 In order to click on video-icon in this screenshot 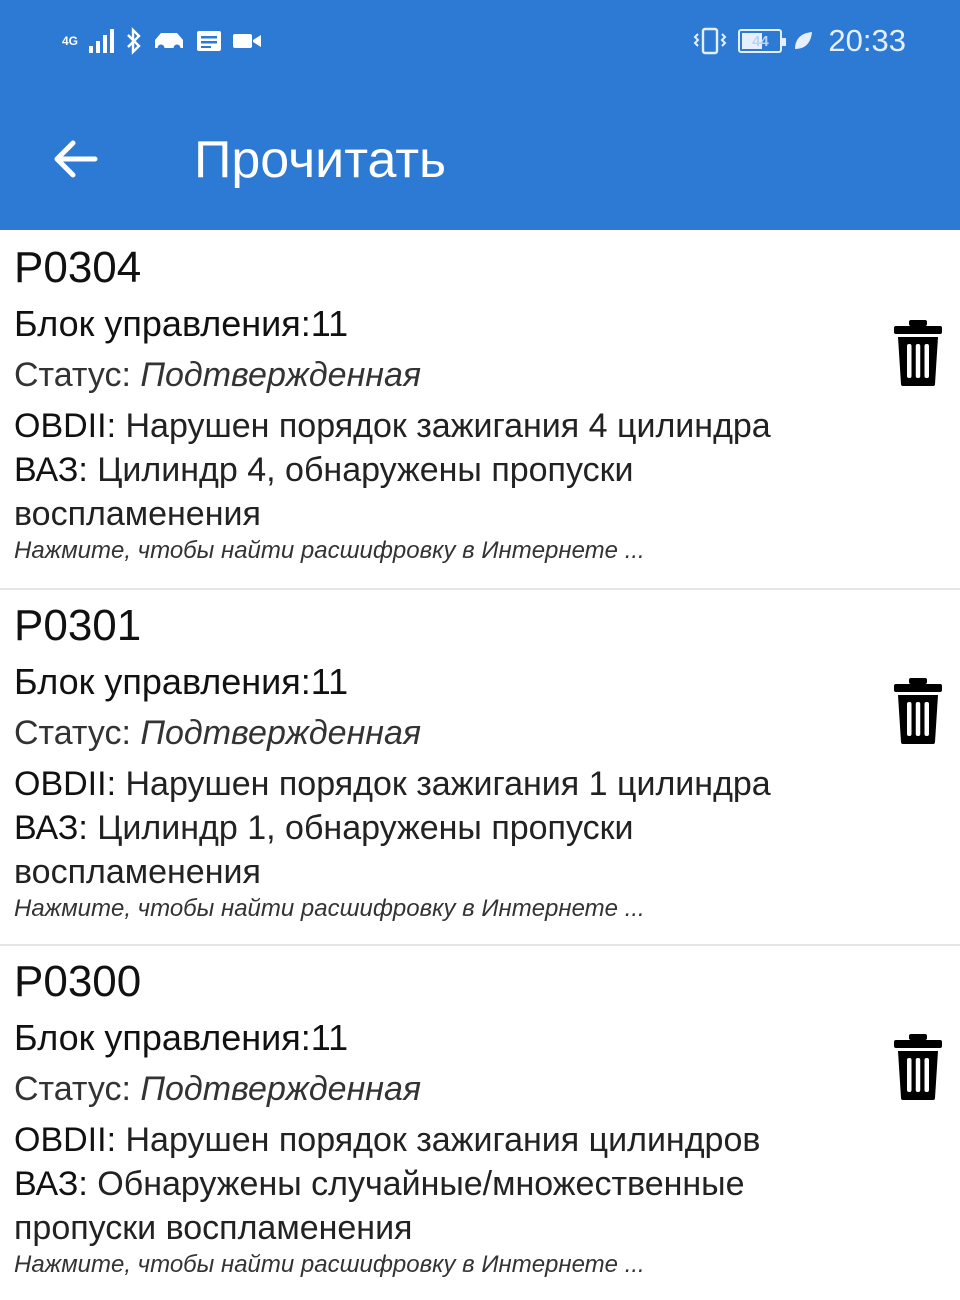, I will do `click(247, 41)`.